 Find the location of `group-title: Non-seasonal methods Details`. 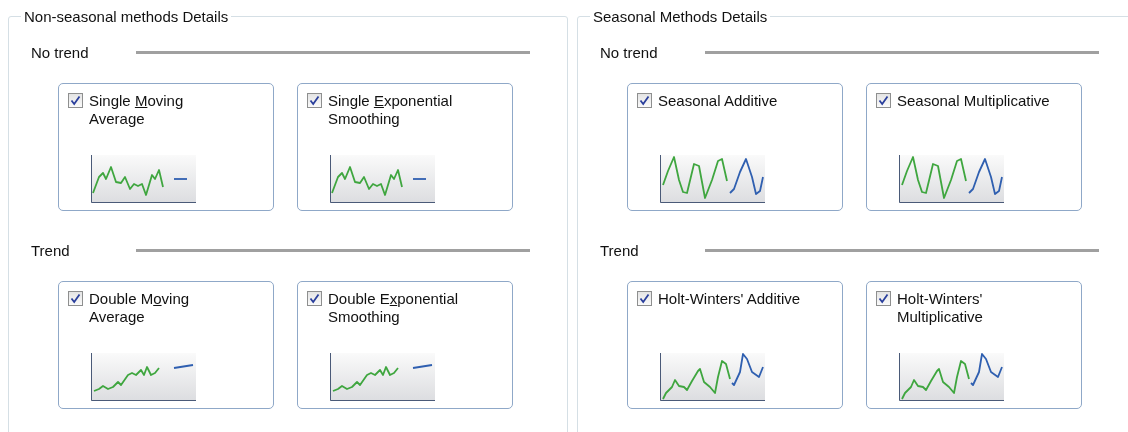

group-title: Non-seasonal methods Details is located at coordinates (126, 16).